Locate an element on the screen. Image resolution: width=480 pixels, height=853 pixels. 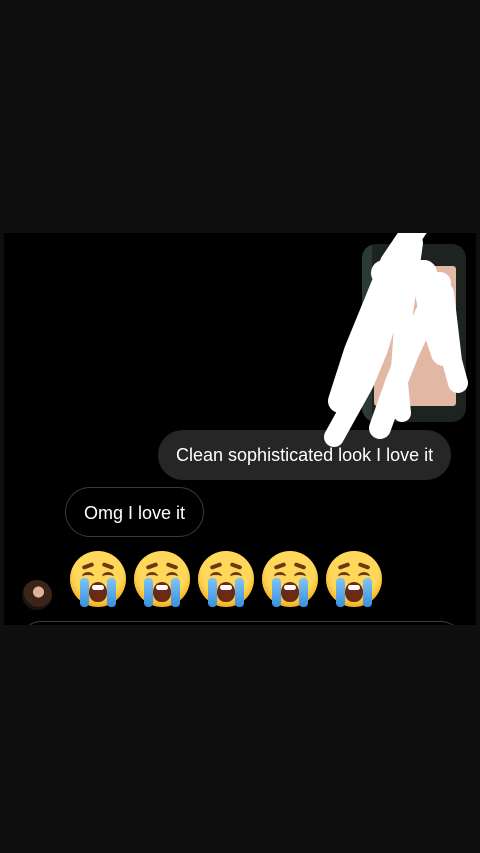
emoji-message is located at coordinates (226, 579).